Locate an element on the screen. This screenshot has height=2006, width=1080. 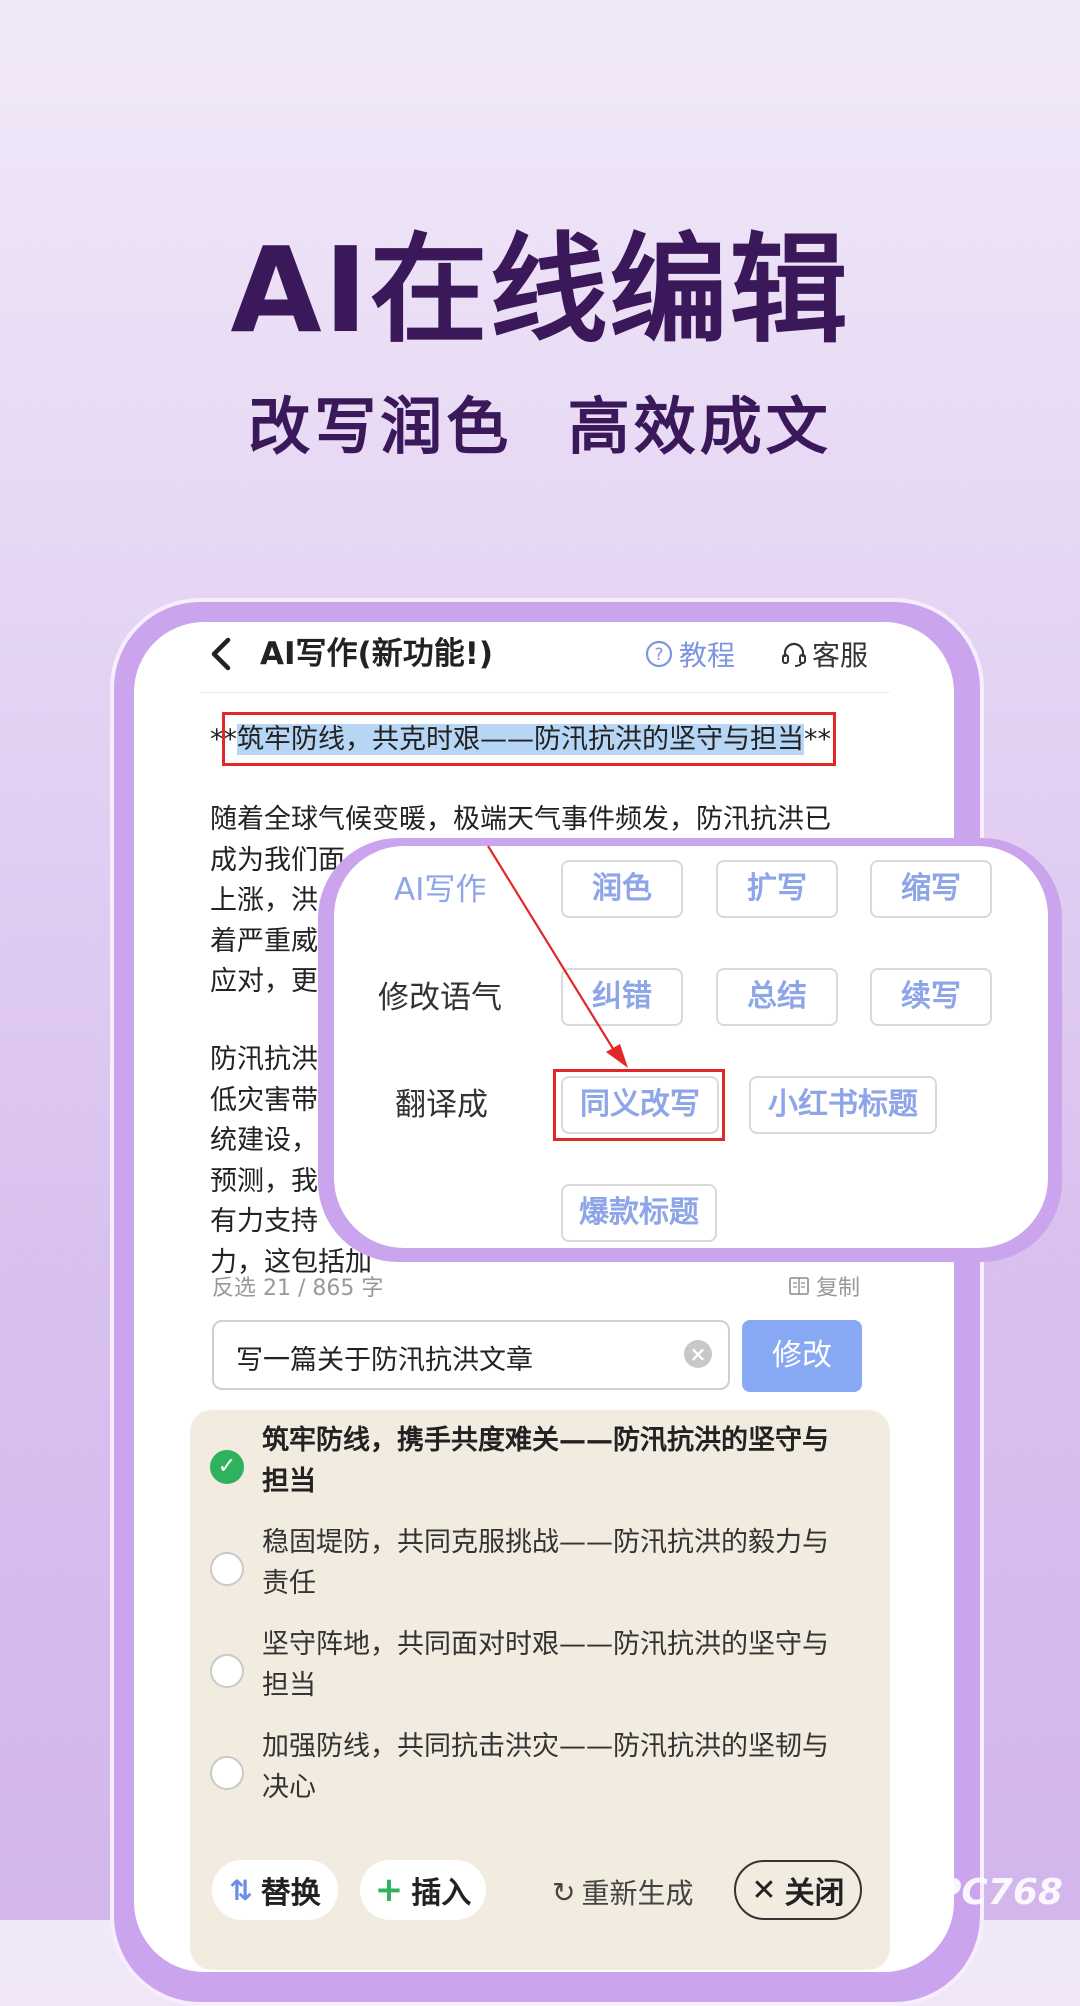
clear-icon: × is located at coordinates (698, 1354).